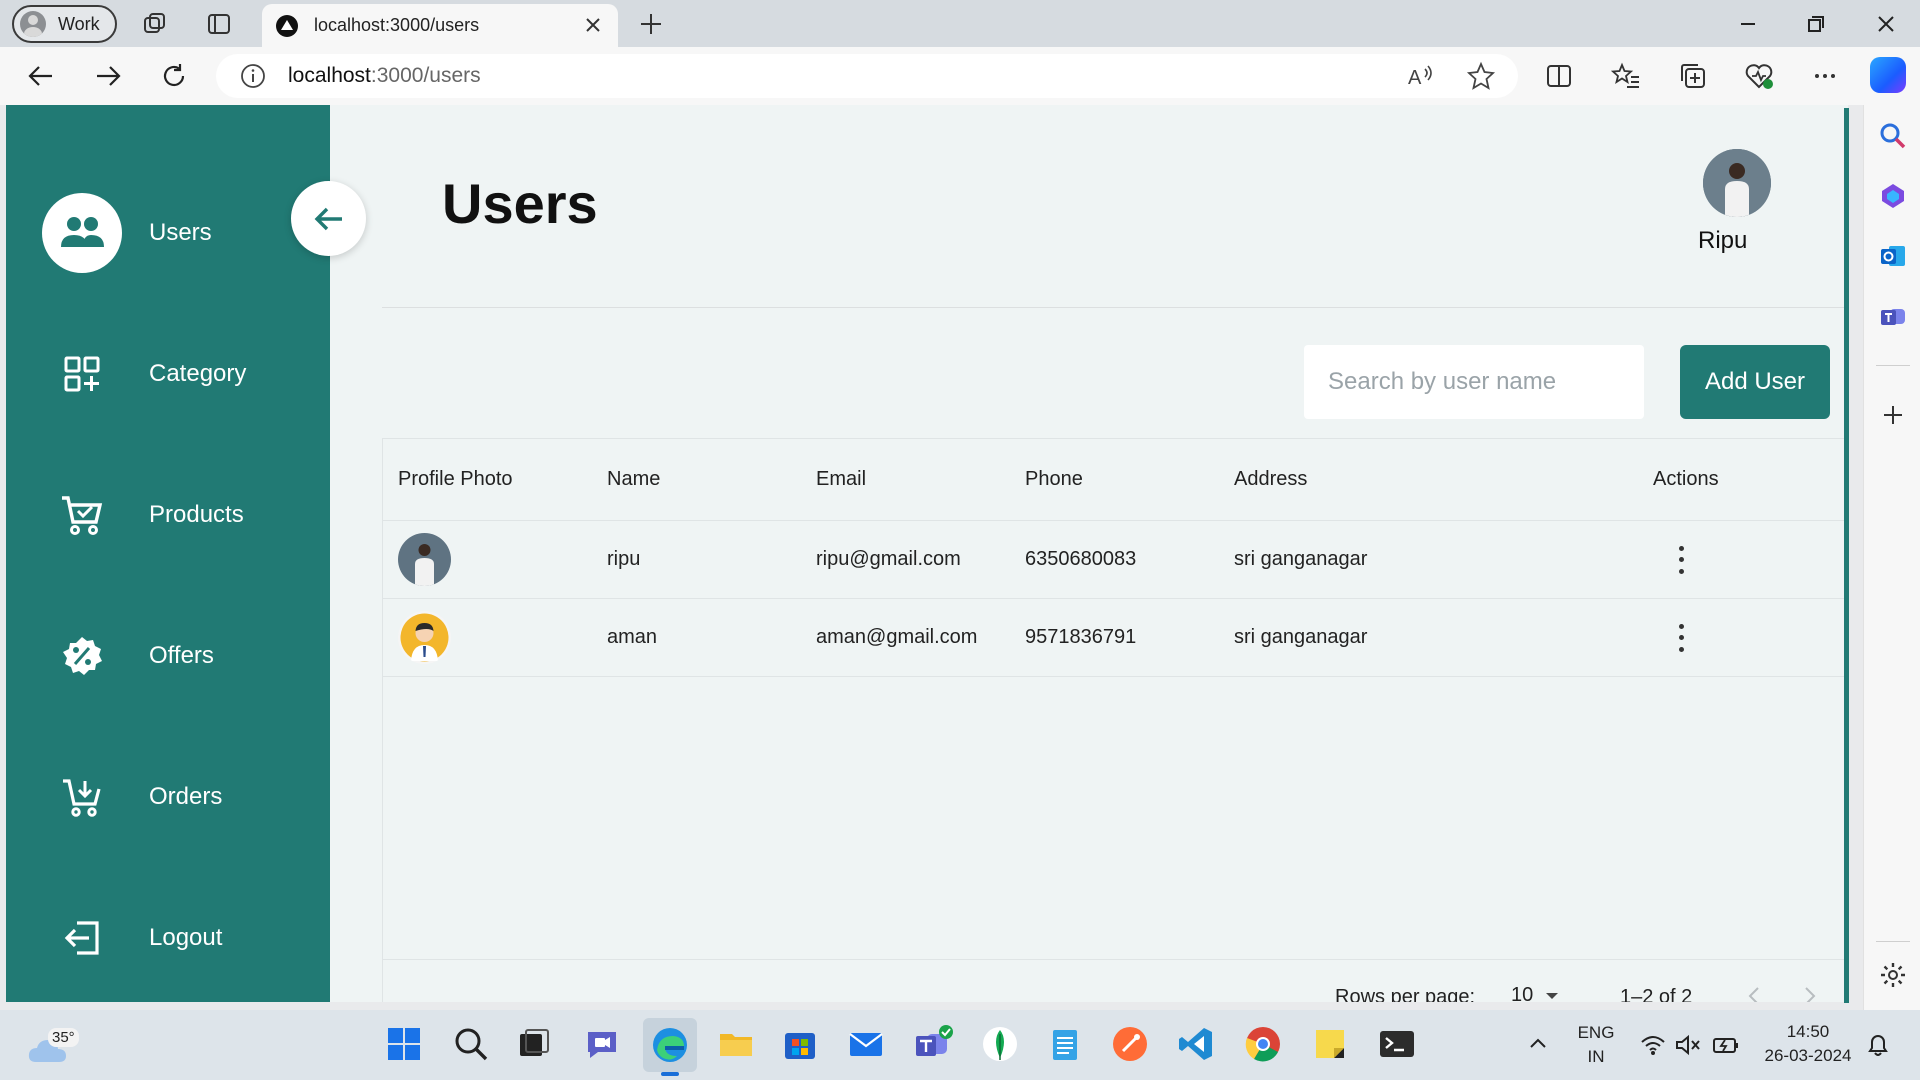  Describe the element at coordinates (1330, 1044) in the screenshot. I see `sticky-notes-icon` at that location.